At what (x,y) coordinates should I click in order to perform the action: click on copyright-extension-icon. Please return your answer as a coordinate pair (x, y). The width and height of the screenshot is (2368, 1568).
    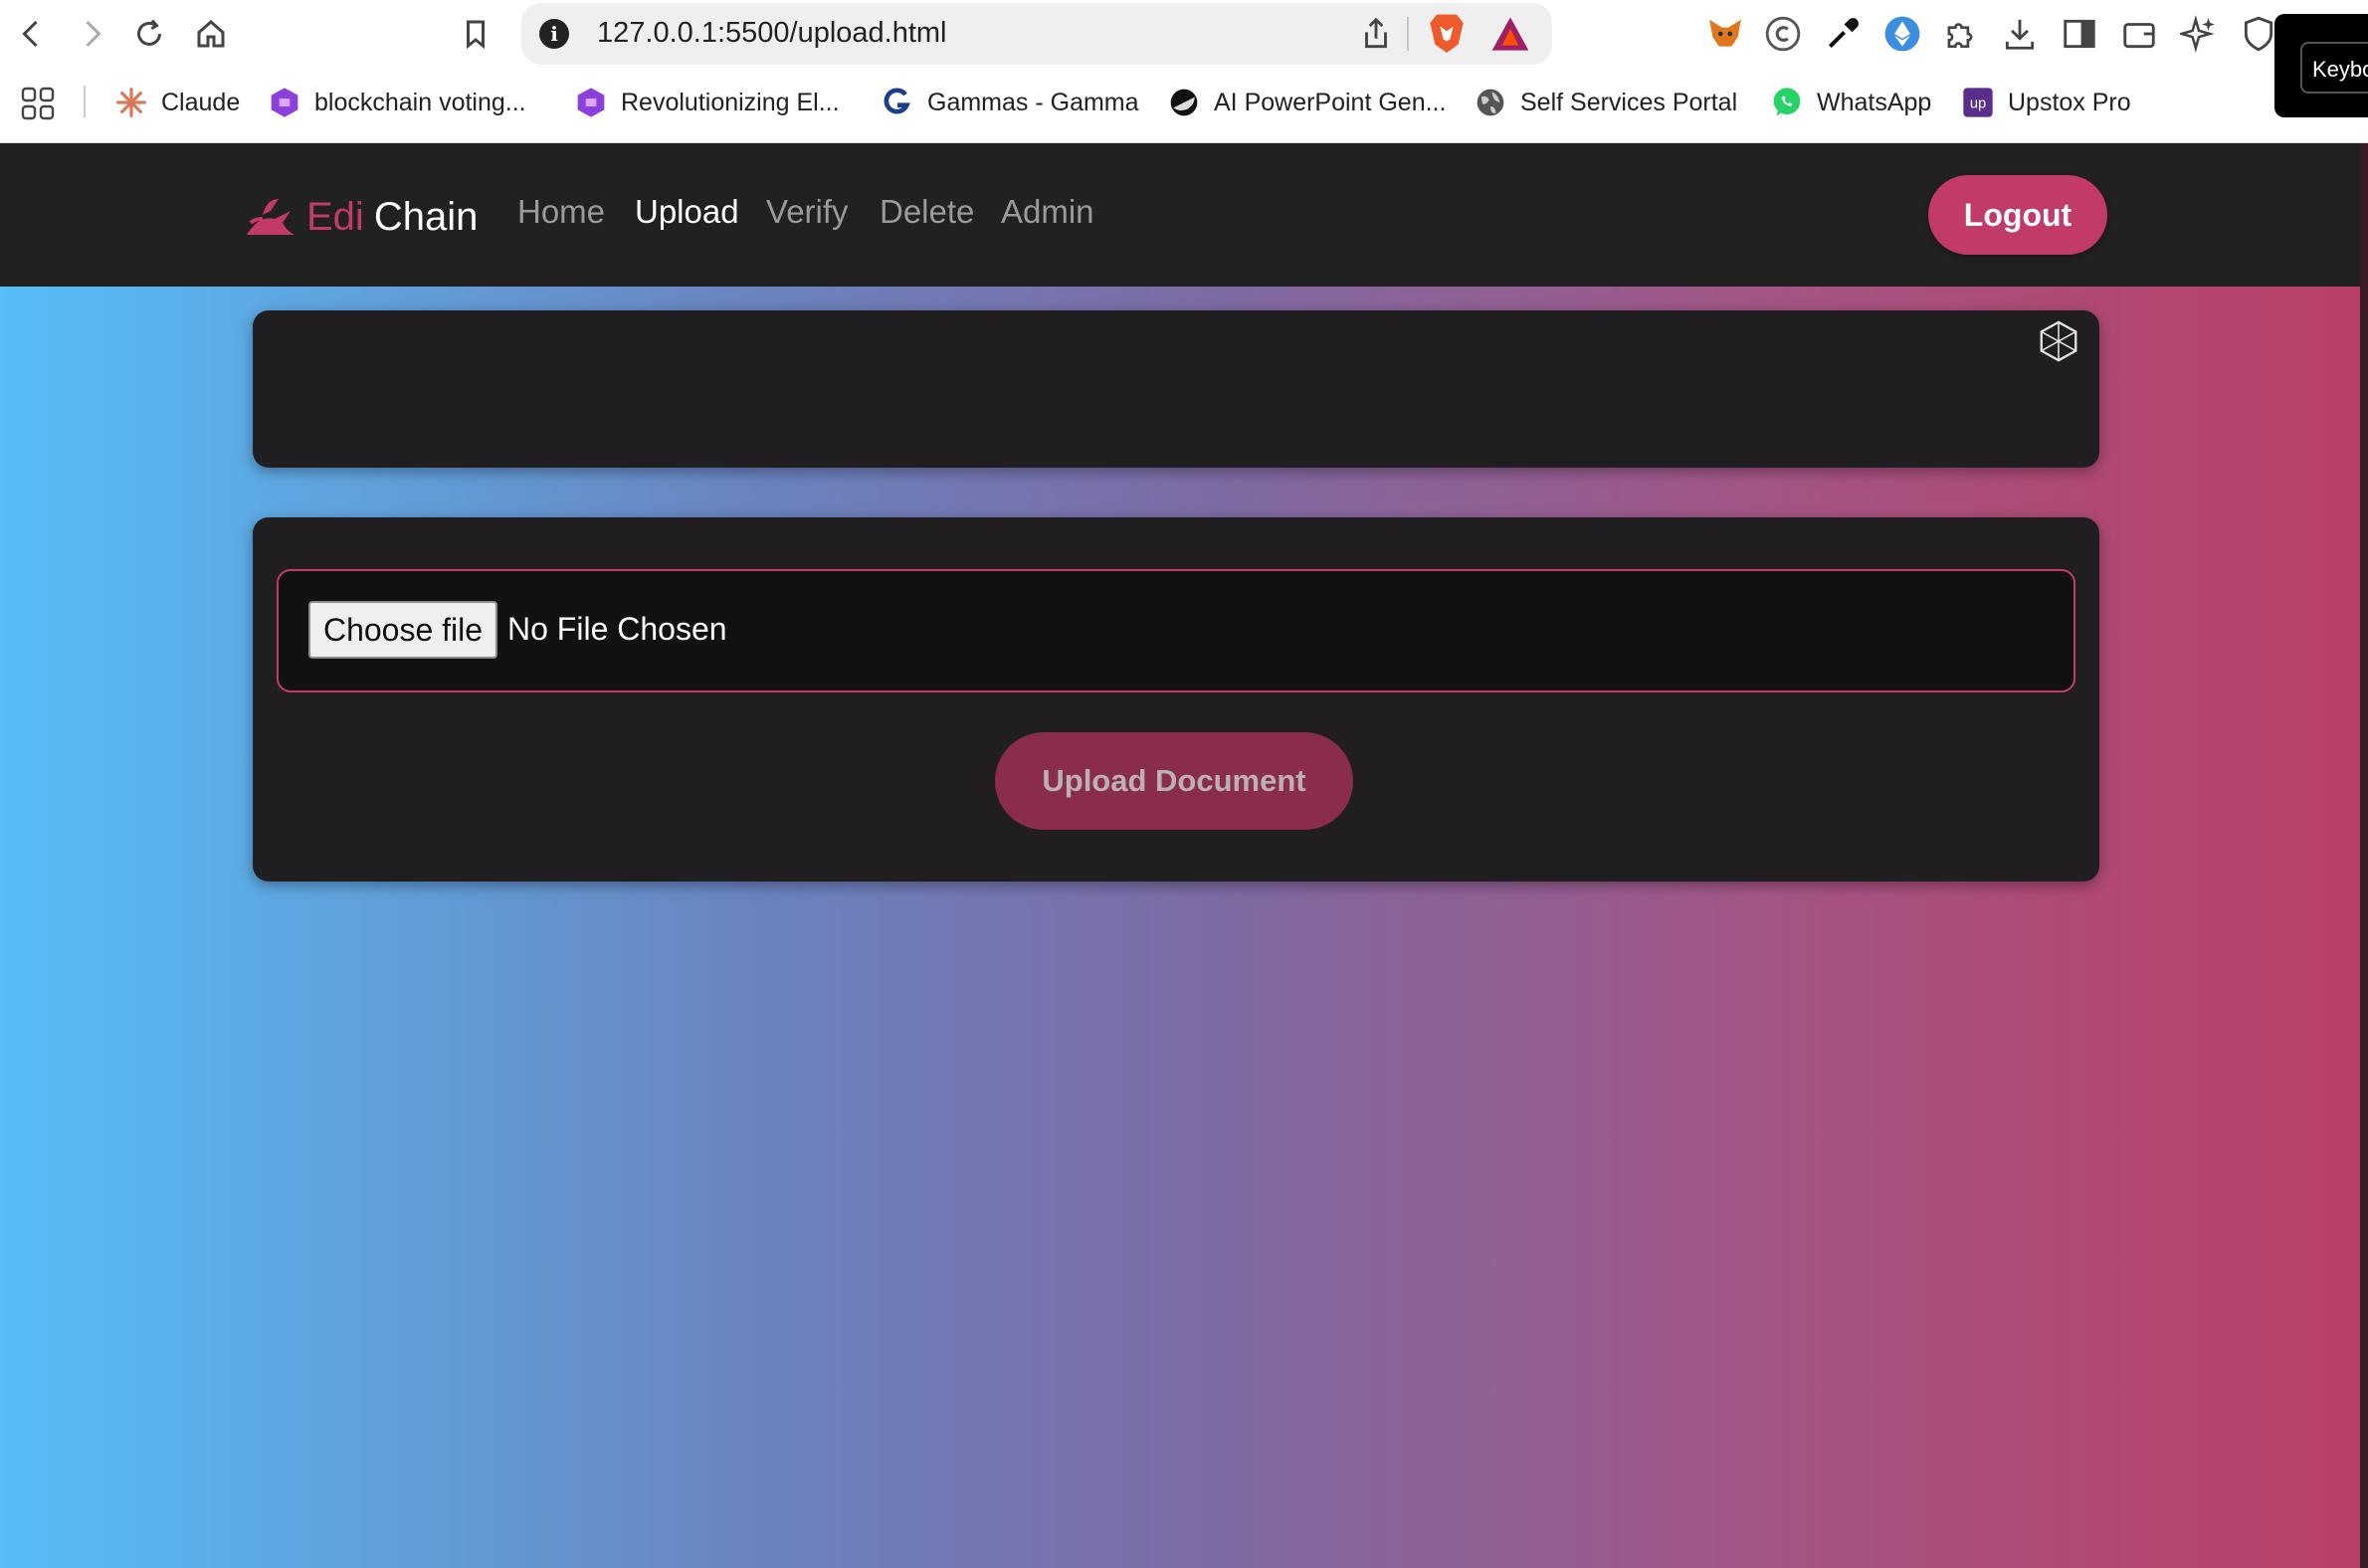
    Looking at the image, I should click on (1783, 34).